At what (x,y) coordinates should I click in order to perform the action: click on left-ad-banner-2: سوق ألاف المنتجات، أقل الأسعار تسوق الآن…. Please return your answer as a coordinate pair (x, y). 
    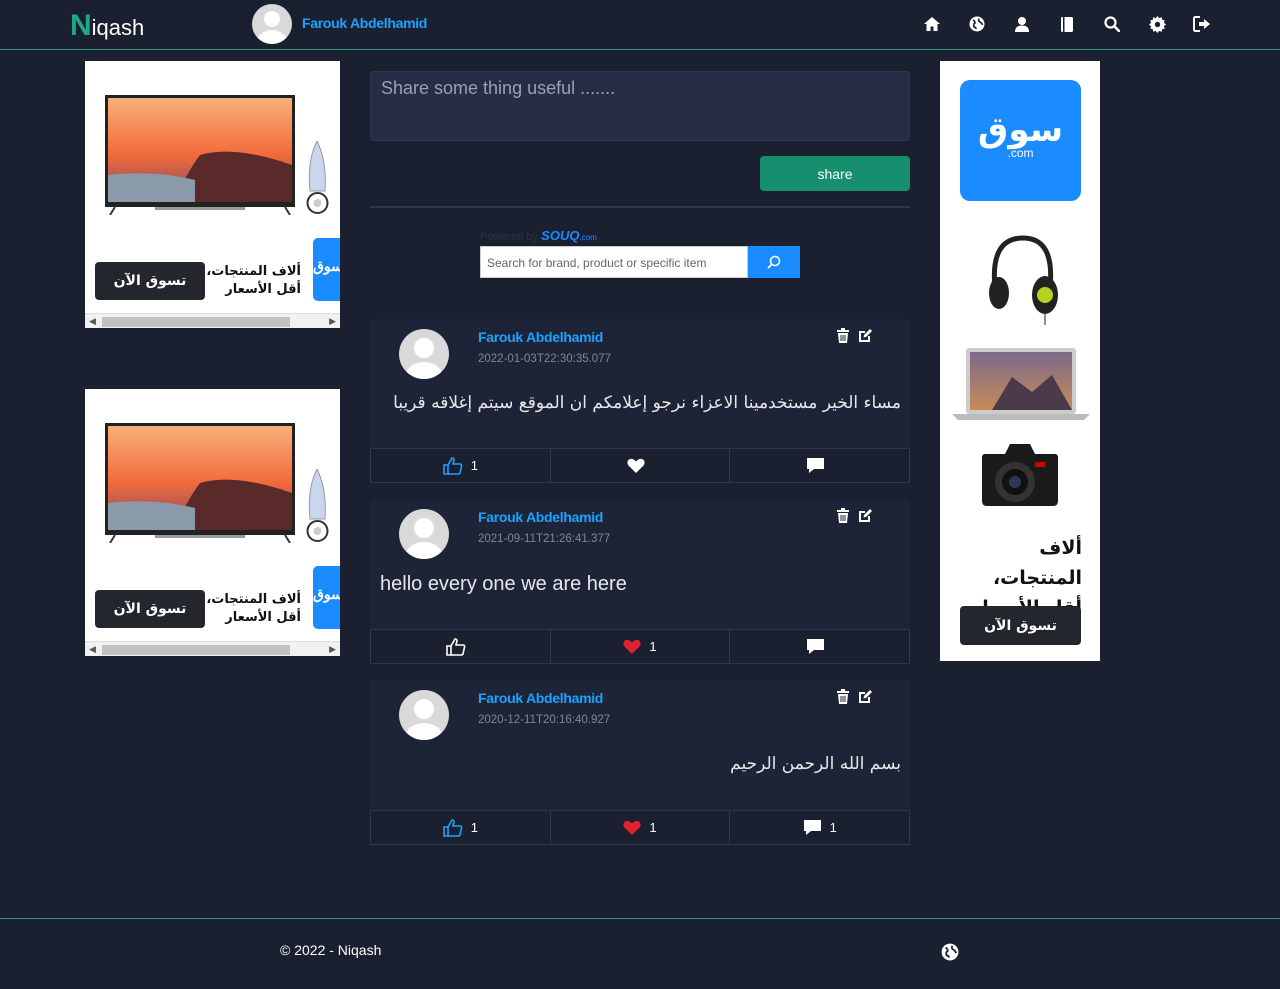
    Looking at the image, I should click on (212, 522).